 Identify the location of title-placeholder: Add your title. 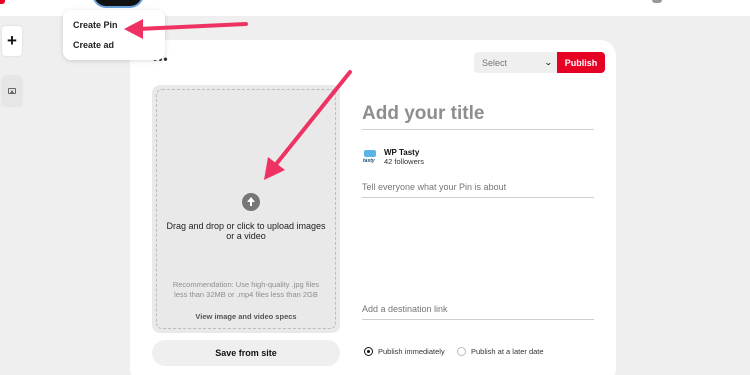
(423, 113).